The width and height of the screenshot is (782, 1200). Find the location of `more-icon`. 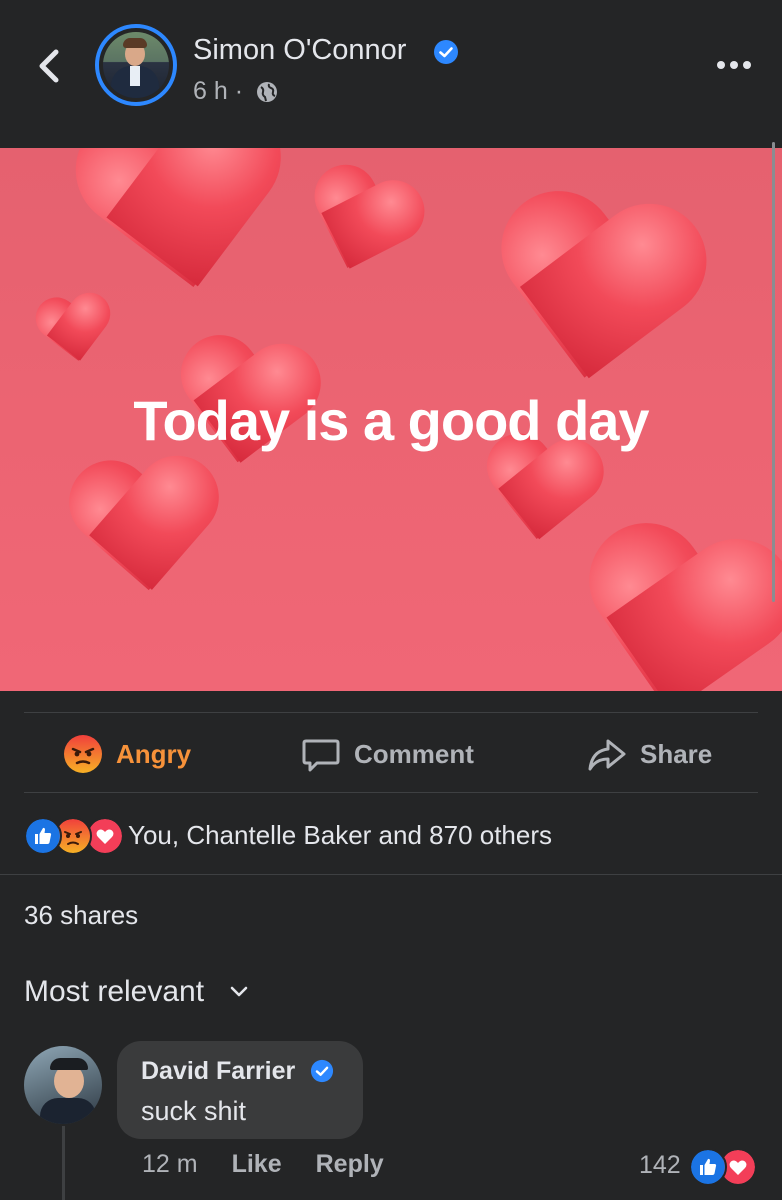

more-icon is located at coordinates (734, 65).